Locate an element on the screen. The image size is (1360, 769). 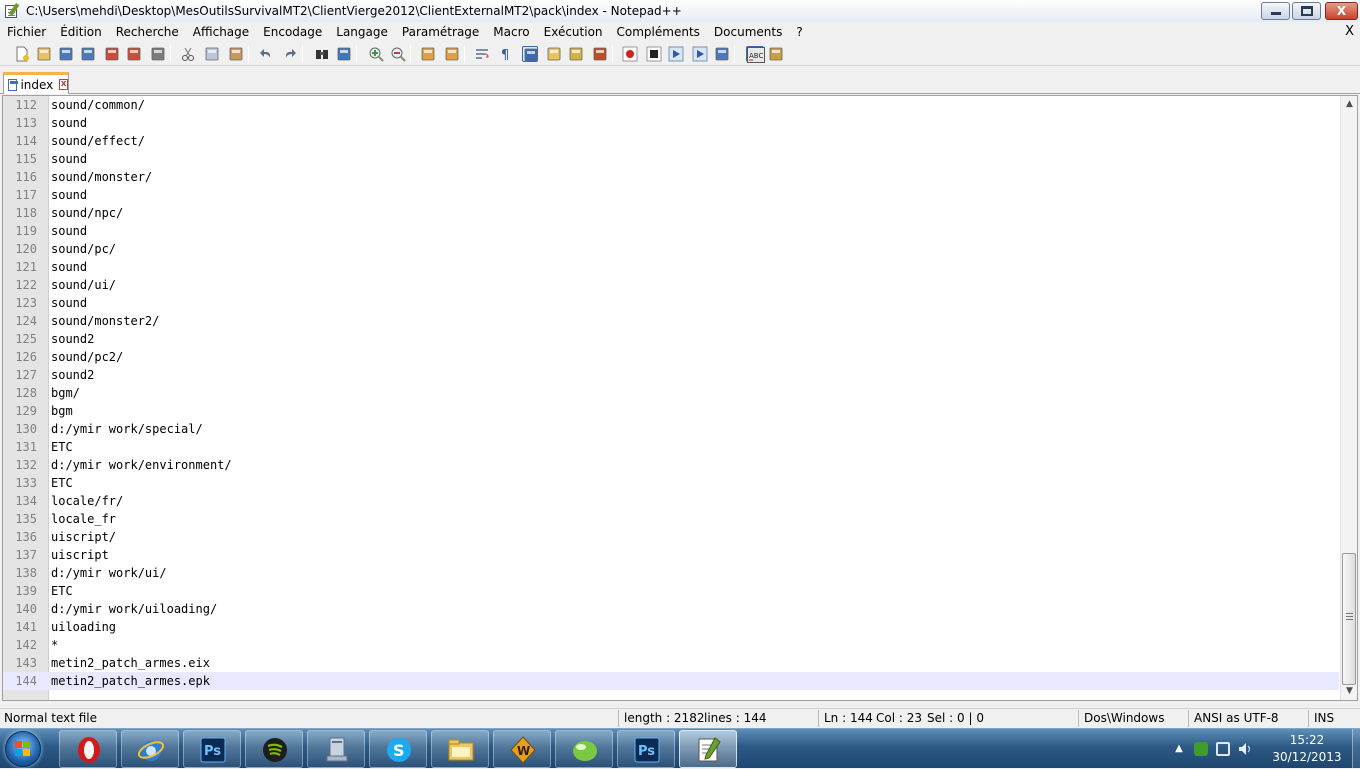
scroll-down-icon: ▼ is located at coordinates (1349, 691).